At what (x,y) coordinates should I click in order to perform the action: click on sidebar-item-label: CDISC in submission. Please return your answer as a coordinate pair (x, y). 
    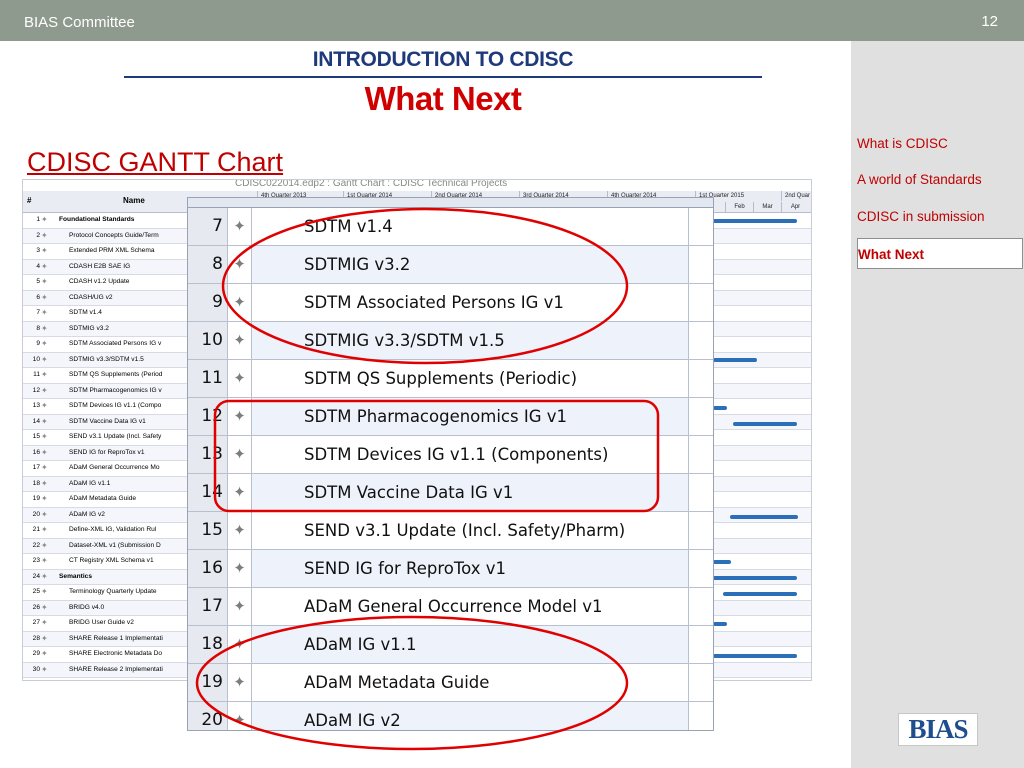
    Looking at the image, I should click on (921, 216).